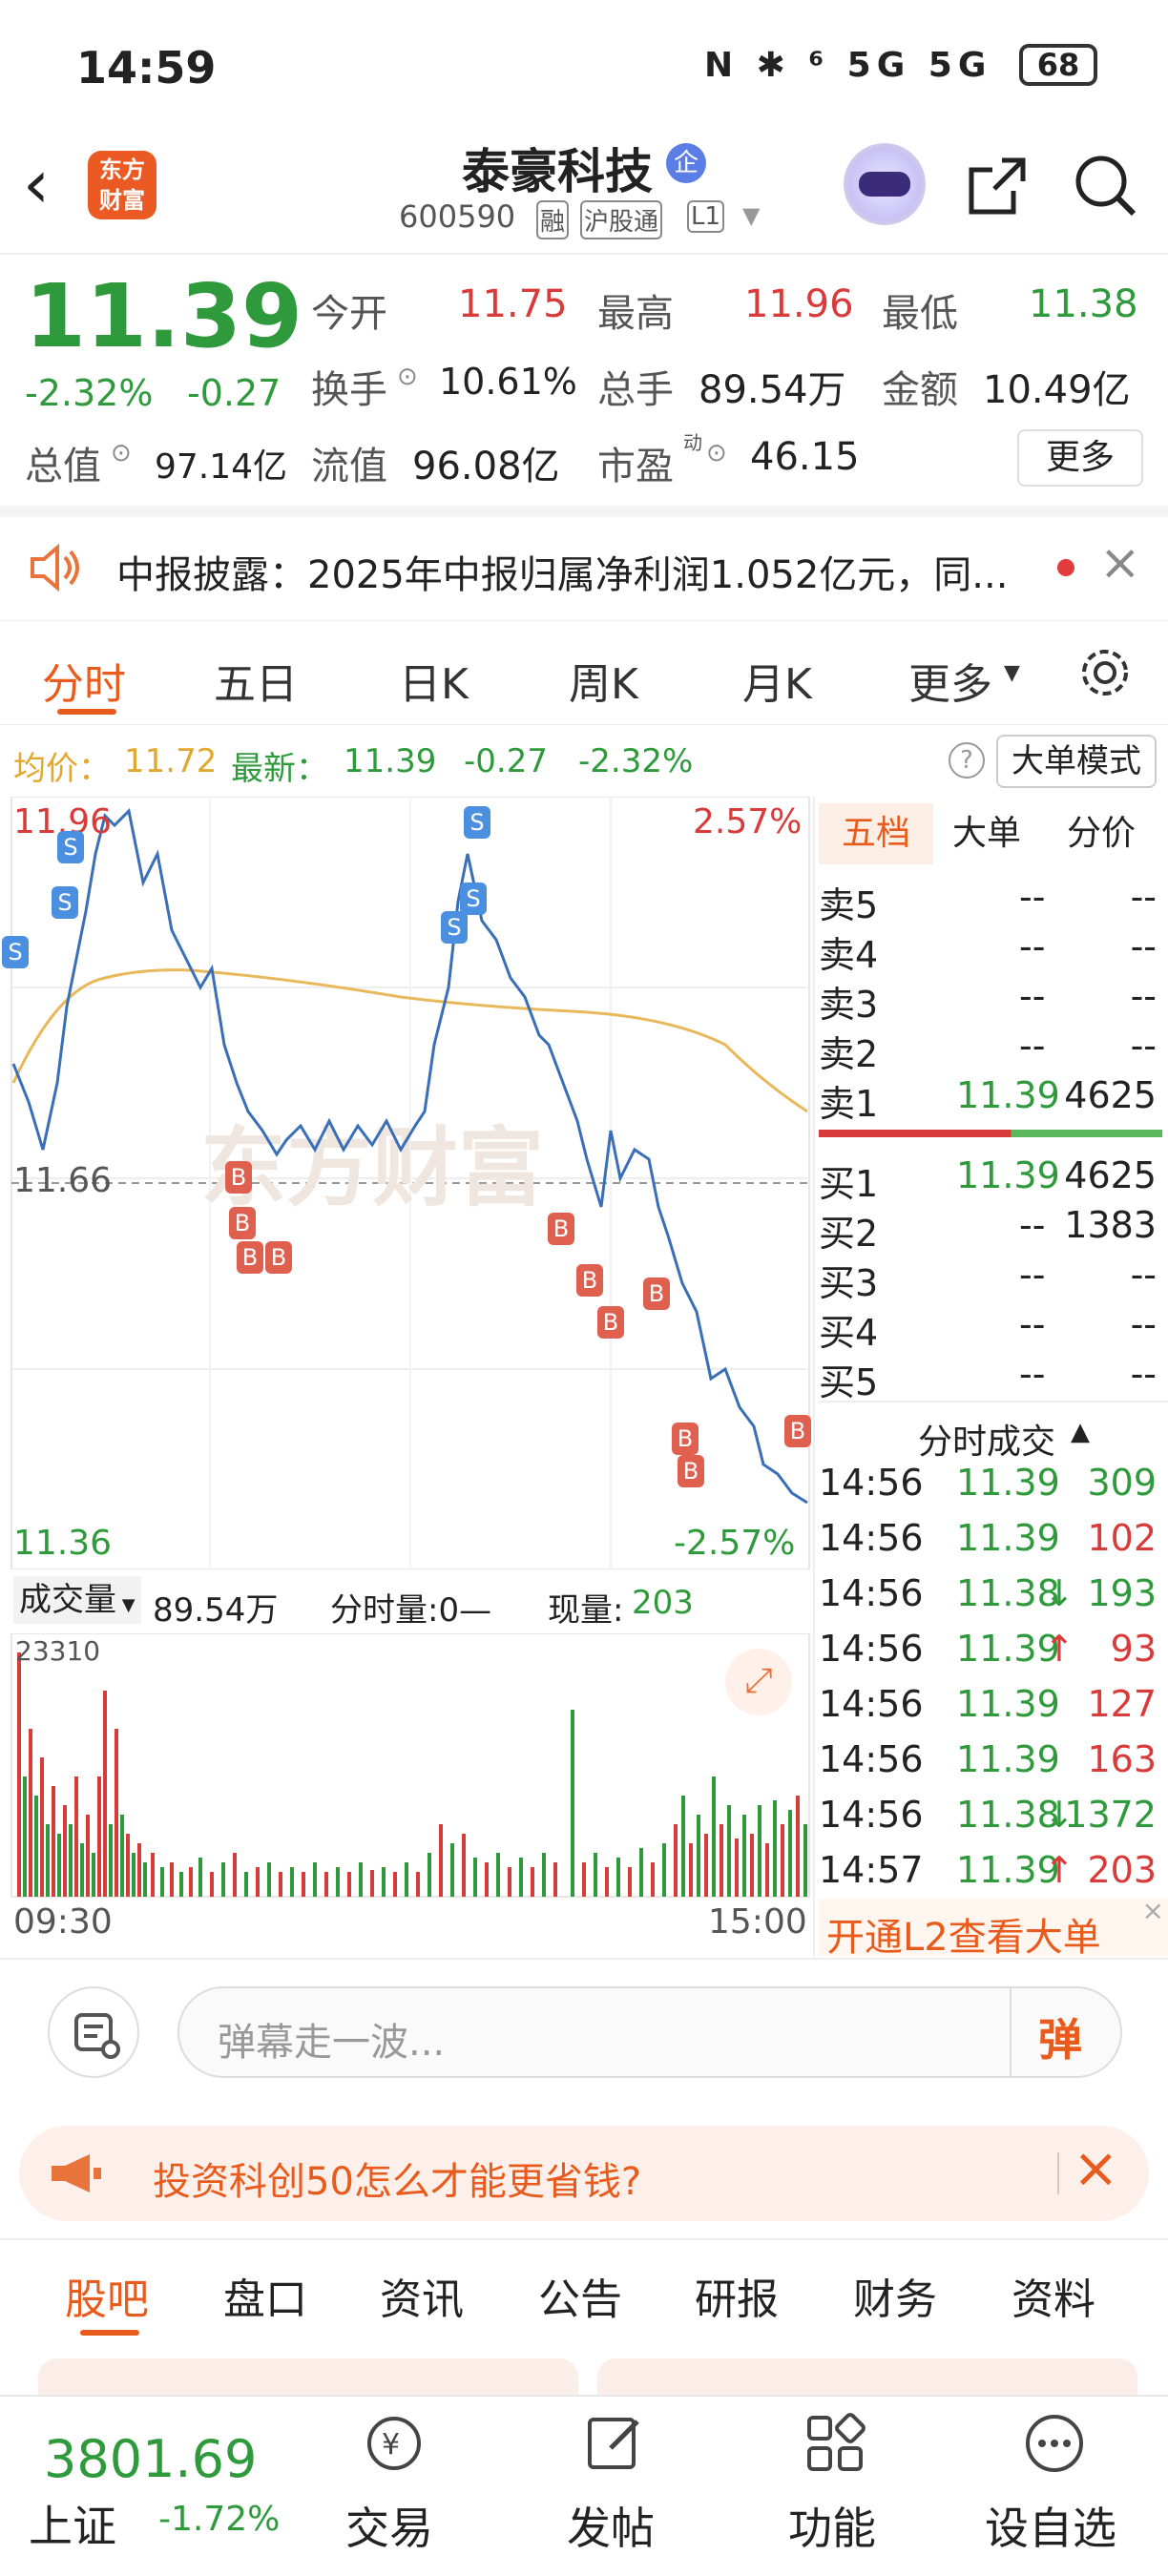 This screenshot has height=2576, width=1168. Describe the element at coordinates (635, 466) in the screenshot. I see `pe-label: 市盈` at that location.